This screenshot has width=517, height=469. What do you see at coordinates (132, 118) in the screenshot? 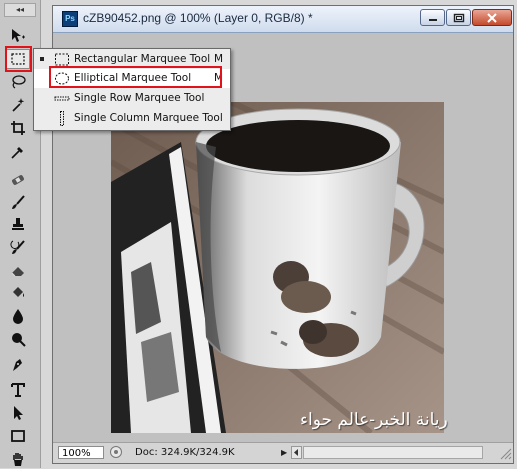
I see `flyout-item-single-column-marquee: Single Column Marquee Tool` at bounding box center [132, 118].